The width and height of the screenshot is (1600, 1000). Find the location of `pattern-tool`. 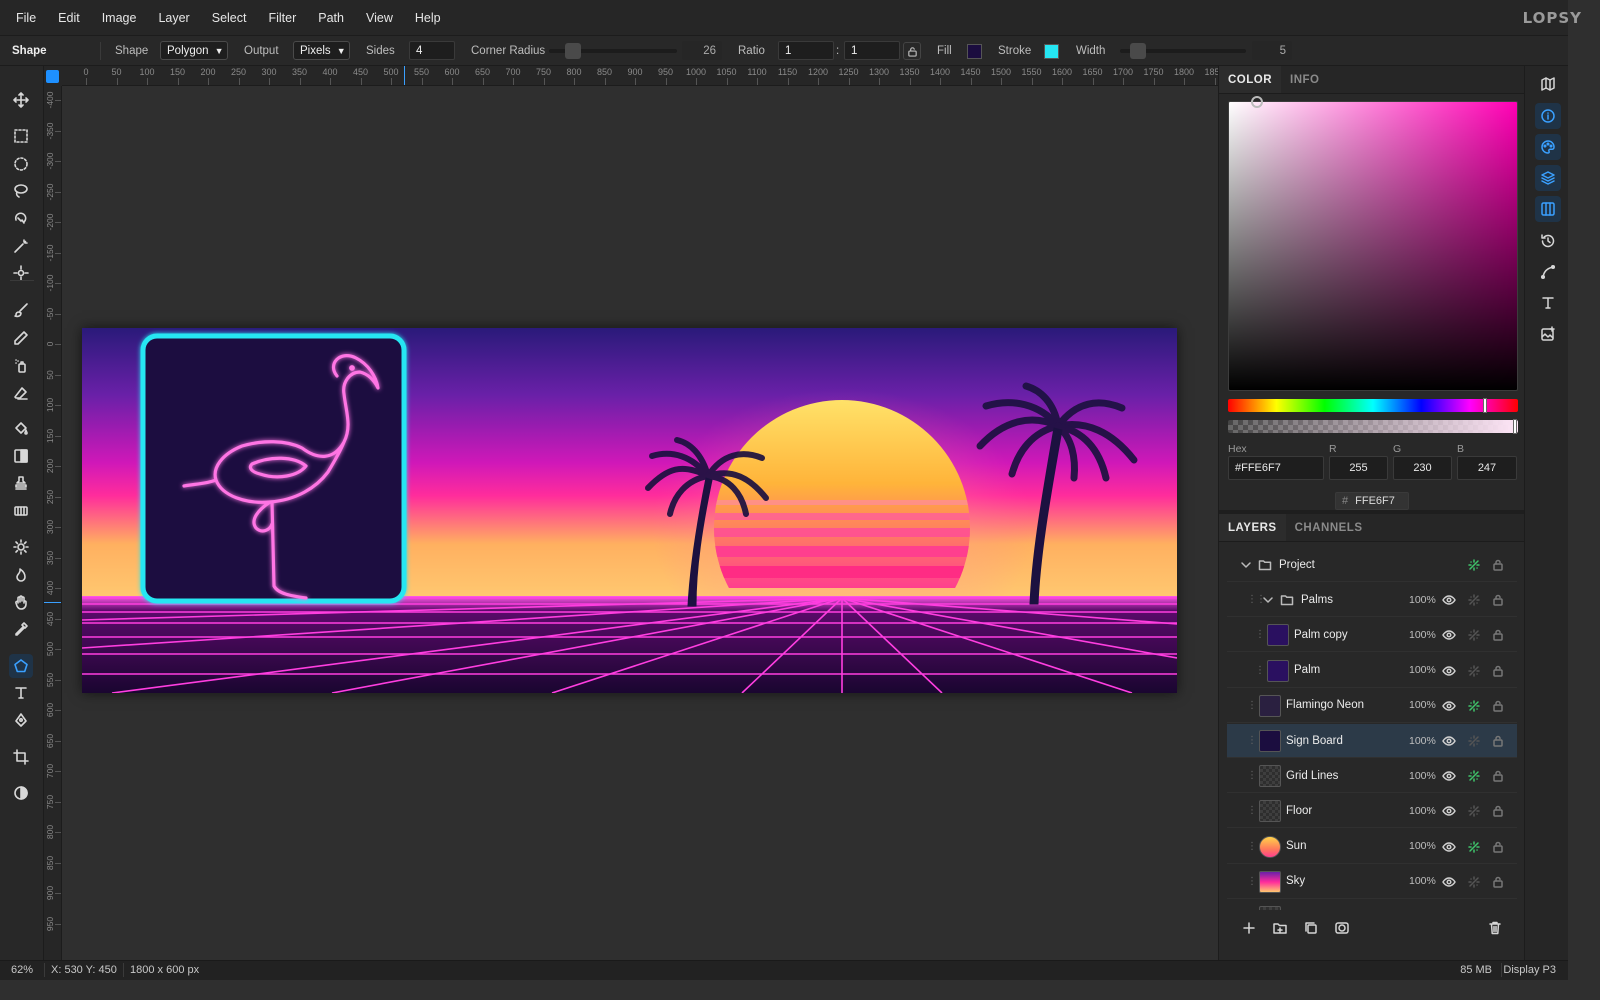

pattern-tool is located at coordinates (21, 511).